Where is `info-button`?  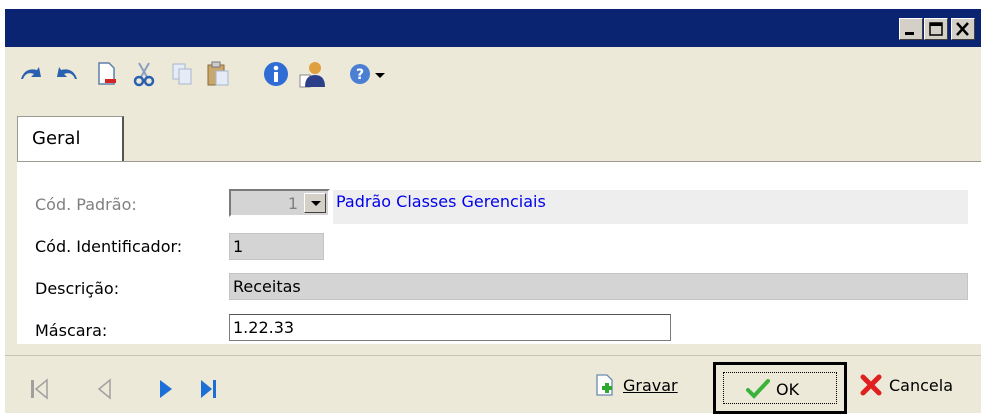 info-button is located at coordinates (276, 74).